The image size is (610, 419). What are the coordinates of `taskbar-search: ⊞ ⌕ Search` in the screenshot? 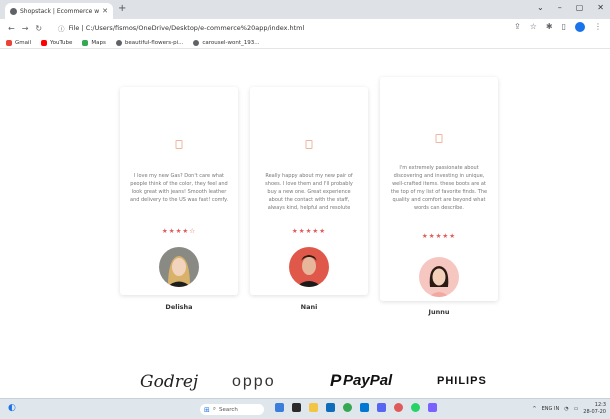 It's located at (232, 409).